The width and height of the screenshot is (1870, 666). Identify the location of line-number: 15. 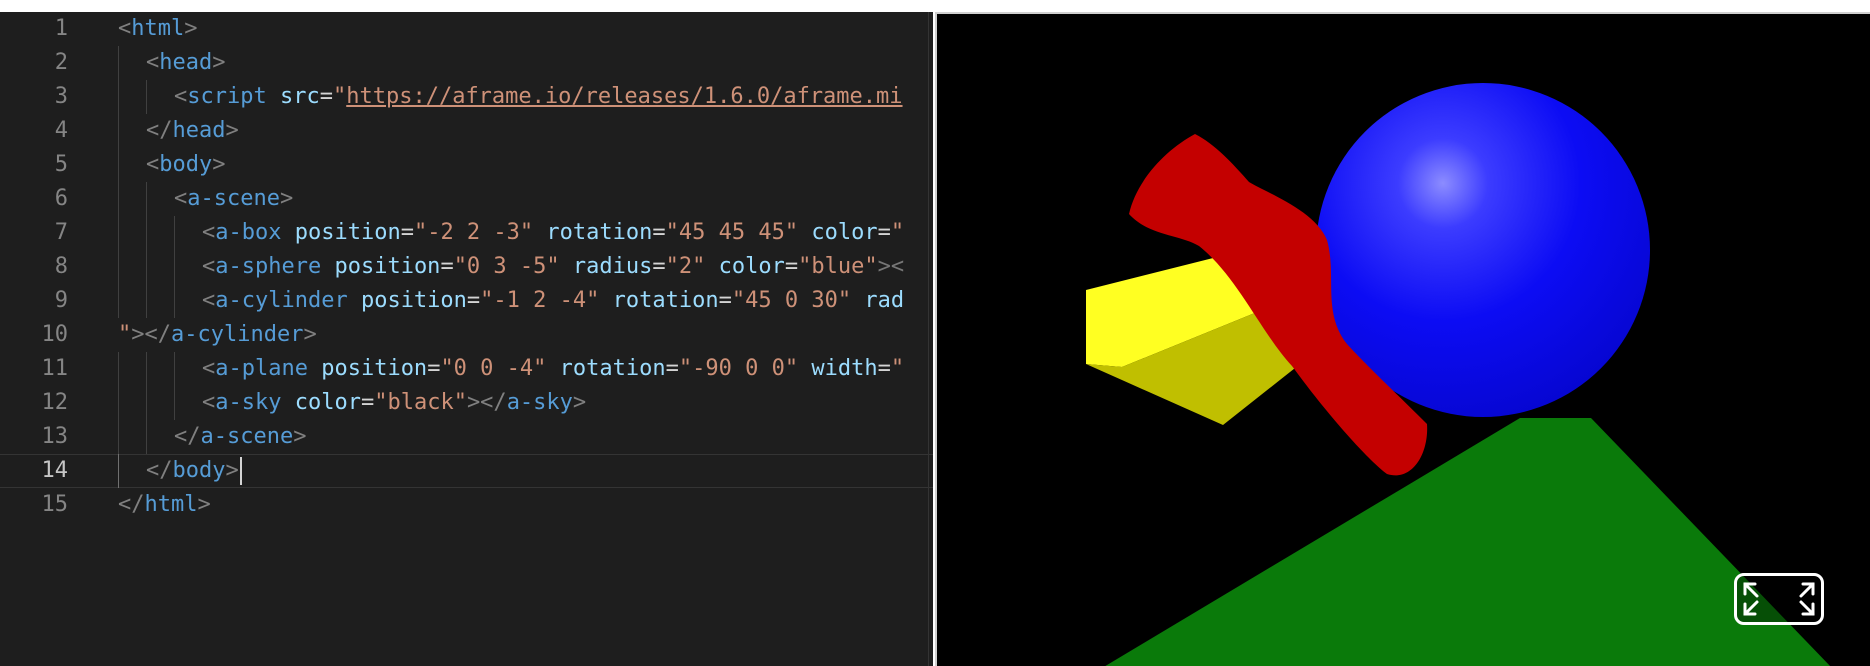
(55, 504).